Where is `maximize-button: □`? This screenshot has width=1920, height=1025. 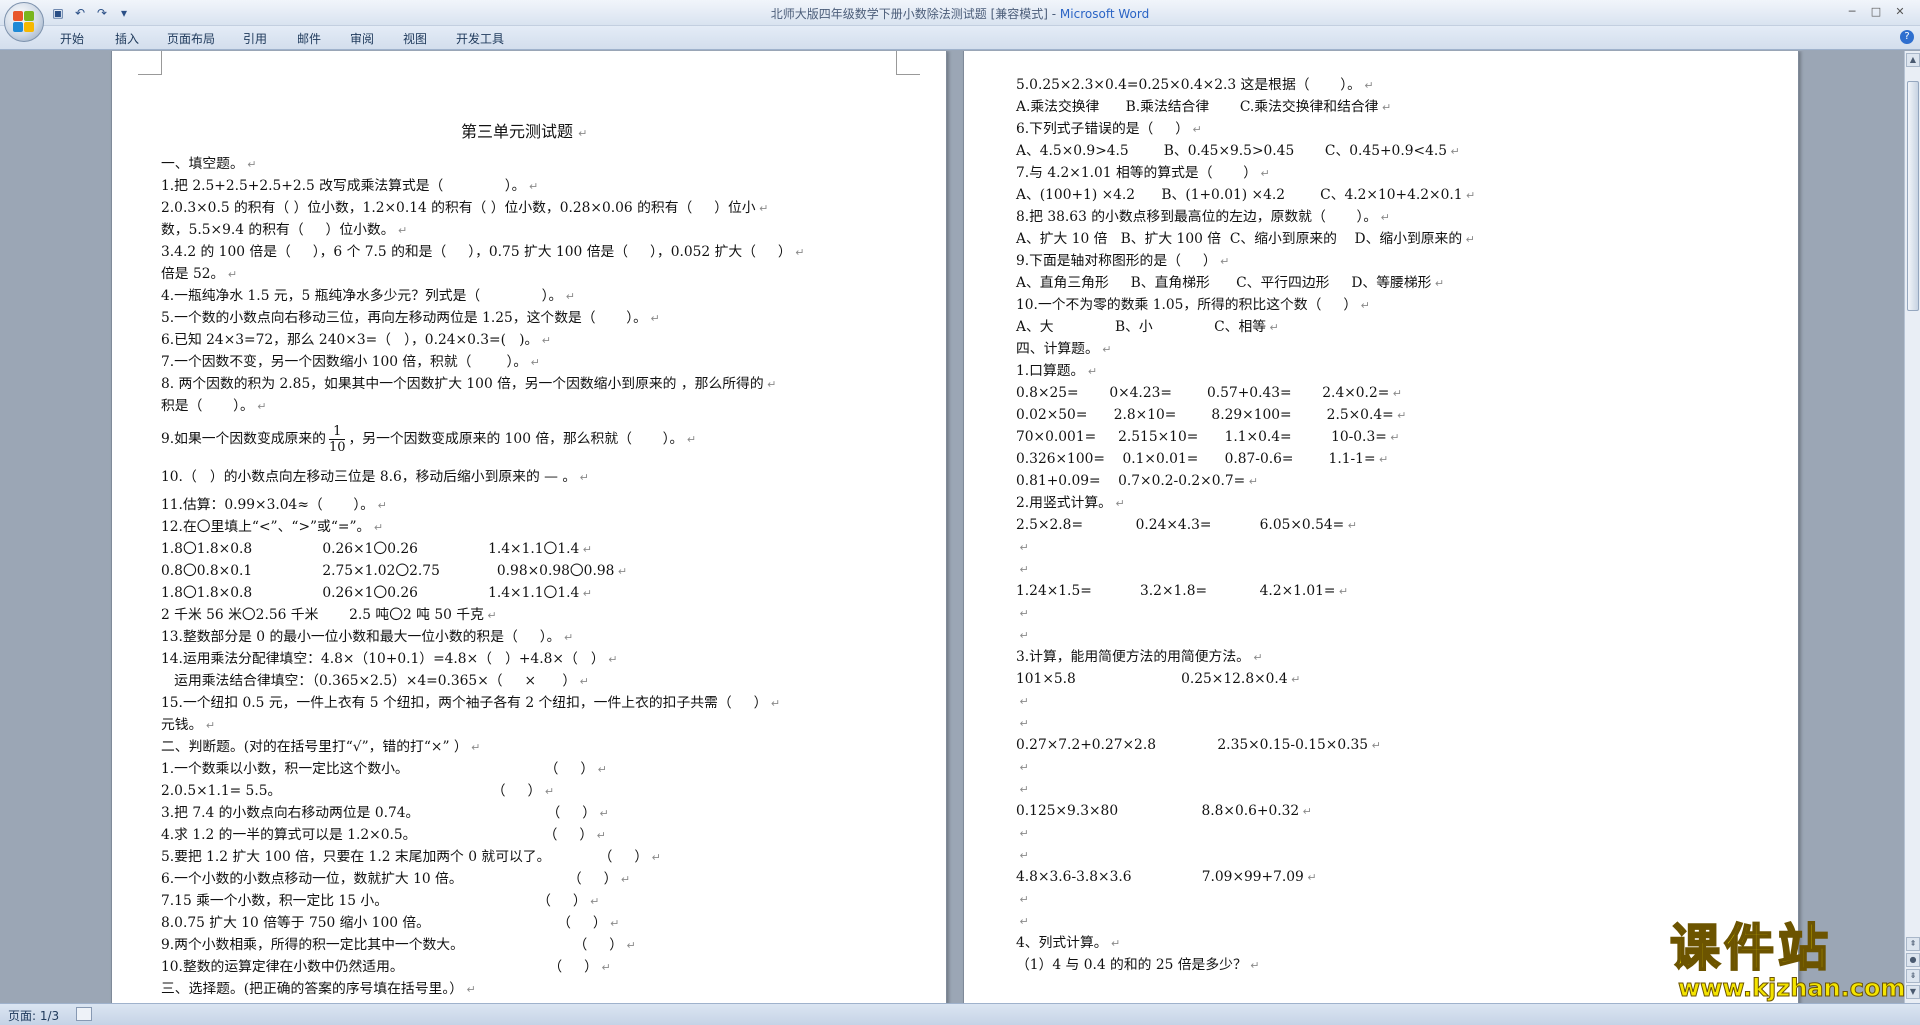
maximize-button: □ is located at coordinates (1876, 12).